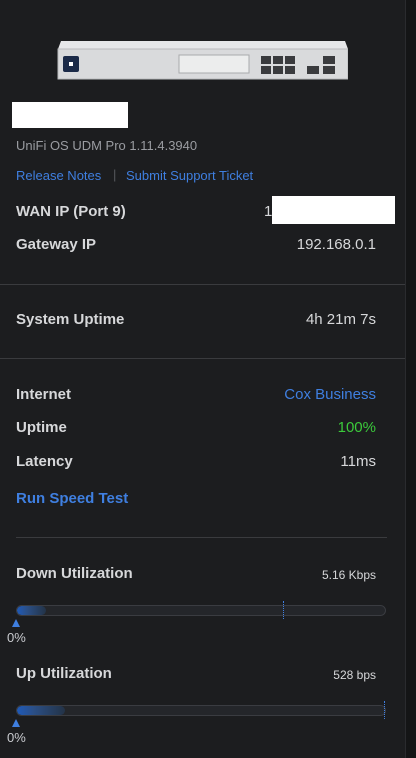  What do you see at coordinates (385, 710) in the screenshot?
I see `up-utilization-peak-marker` at bounding box center [385, 710].